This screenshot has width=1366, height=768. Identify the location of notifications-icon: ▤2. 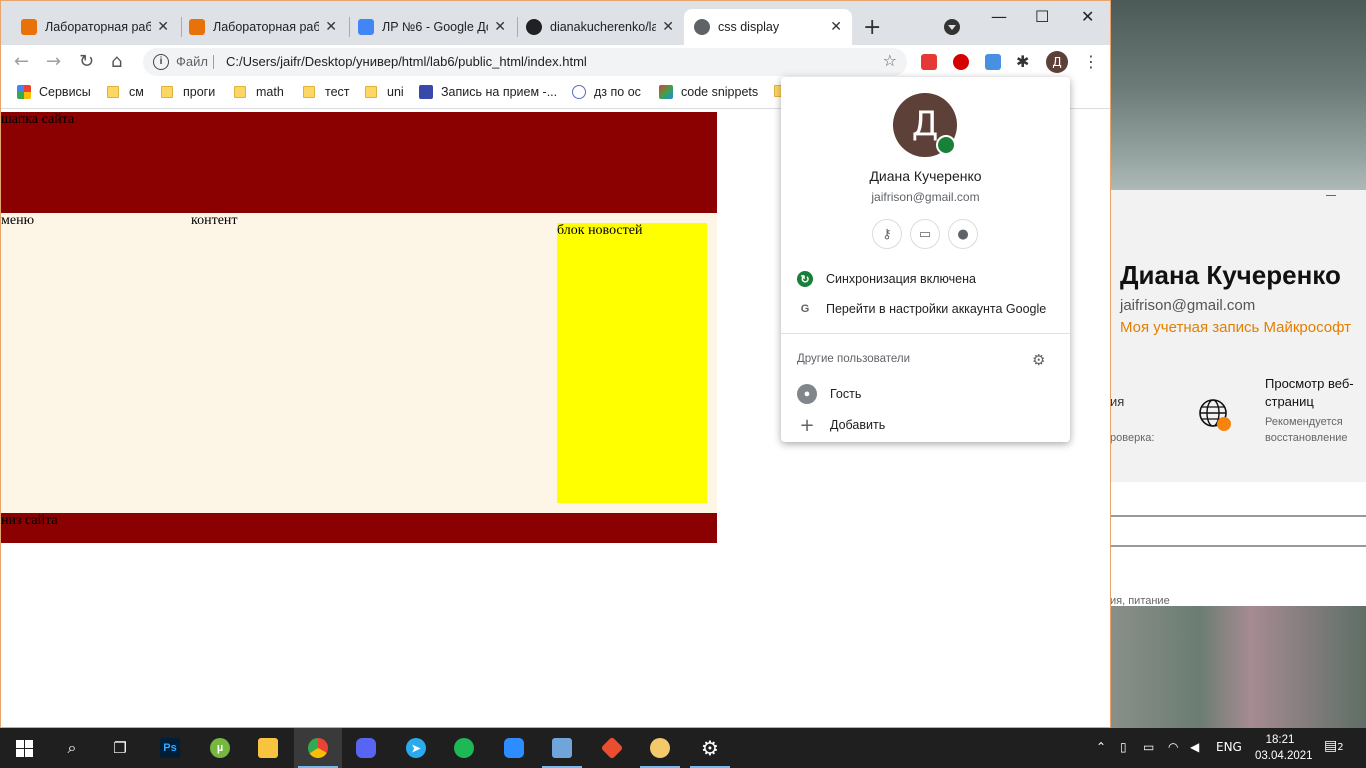
(1334, 746).